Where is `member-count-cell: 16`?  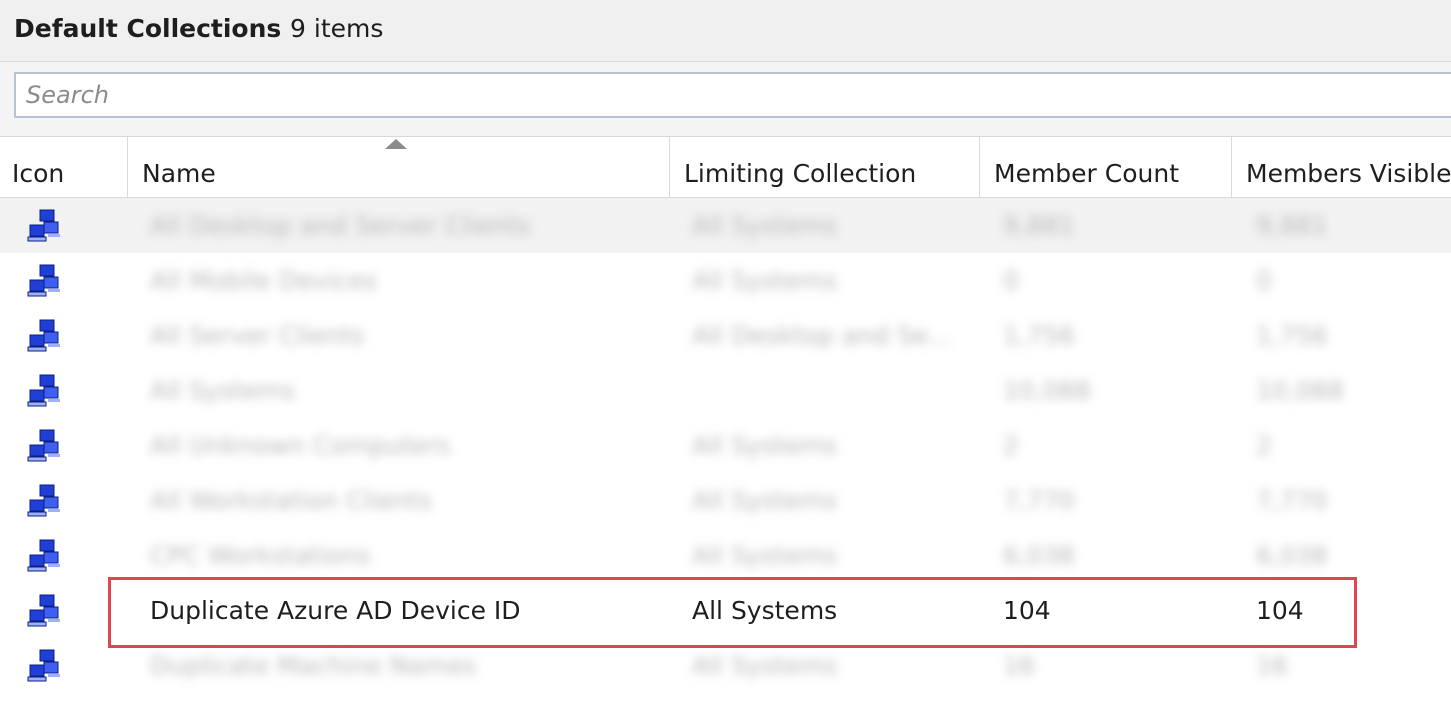
member-count-cell: 16 is located at coordinates (1019, 665).